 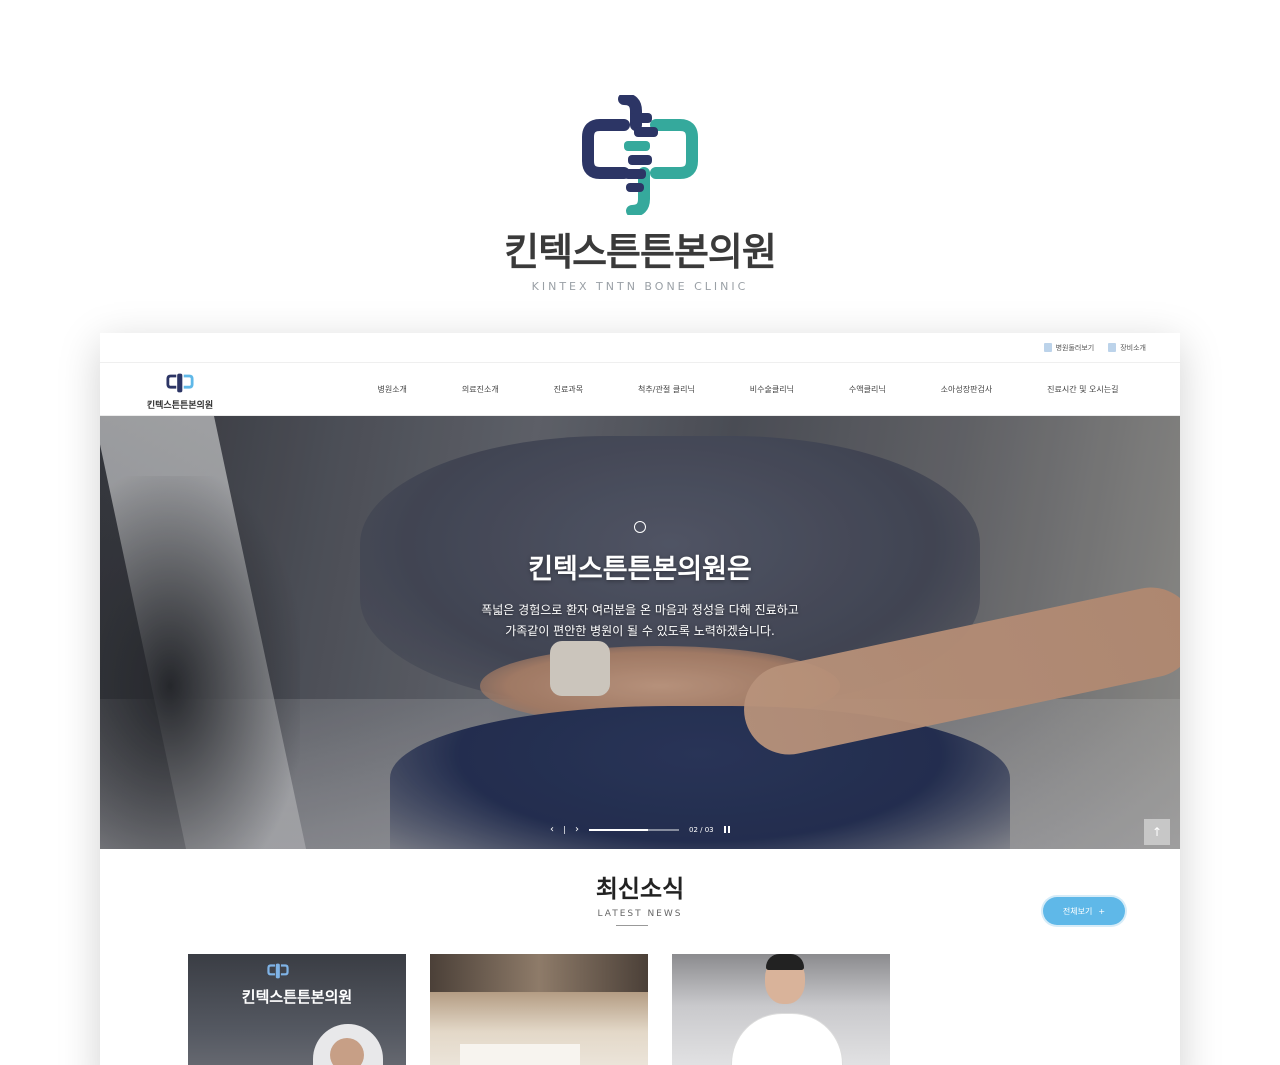 What do you see at coordinates (619, 829) in the screenshot?
I see `slider-progress-fill` at bounding box center [619, 829].